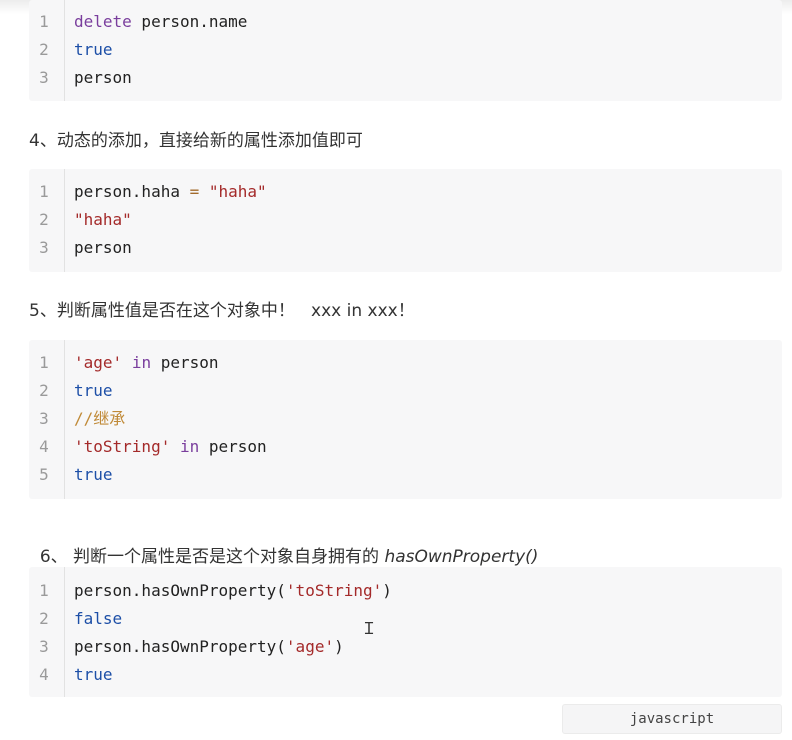 This screenshot has width=792, height=740. Describe the element at coordinates (103, 21) in the screenshot. I see `code-token: delete` at that location.